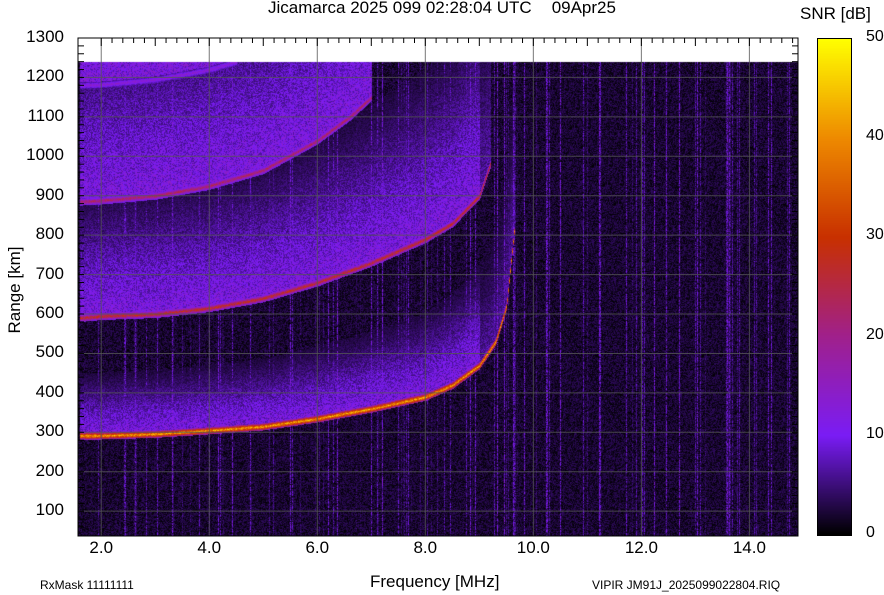 This screenshot has width=884, height=595. Describe the element at coordinates (49, 470) in the screenshot. I see `y-tick-label: 200` at that location.